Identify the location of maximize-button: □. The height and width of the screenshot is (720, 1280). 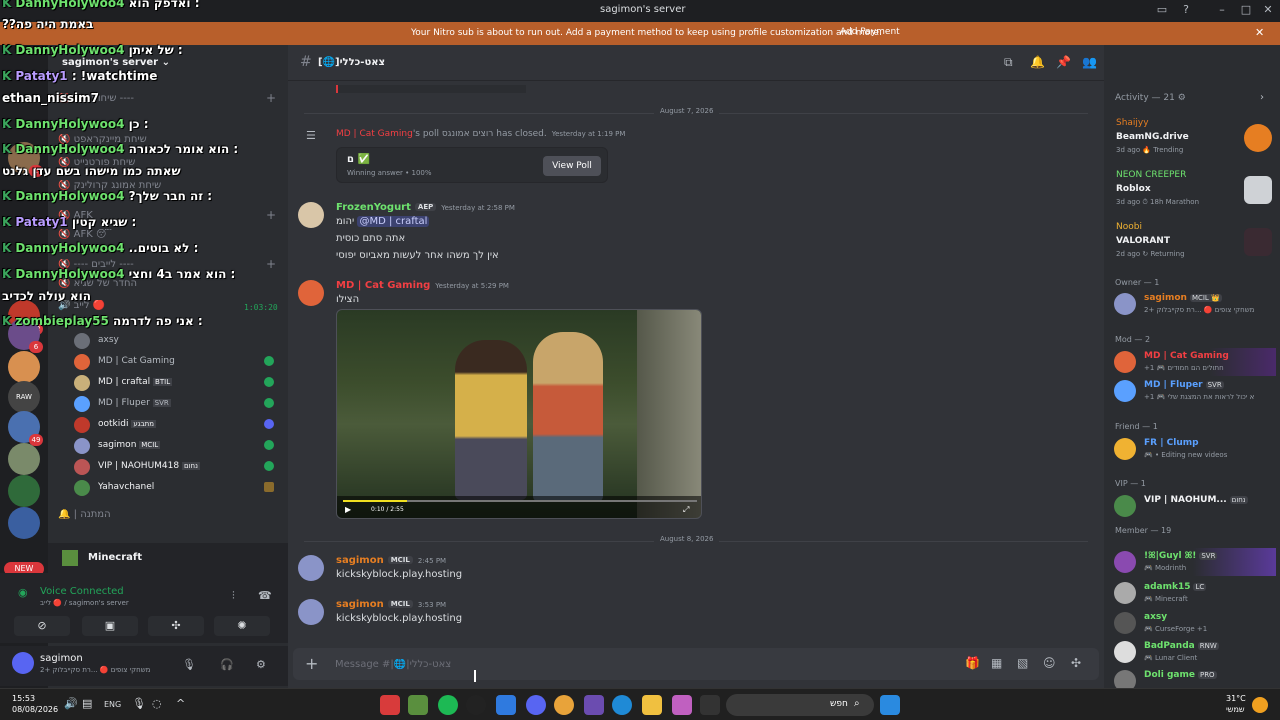
(1246, 11).